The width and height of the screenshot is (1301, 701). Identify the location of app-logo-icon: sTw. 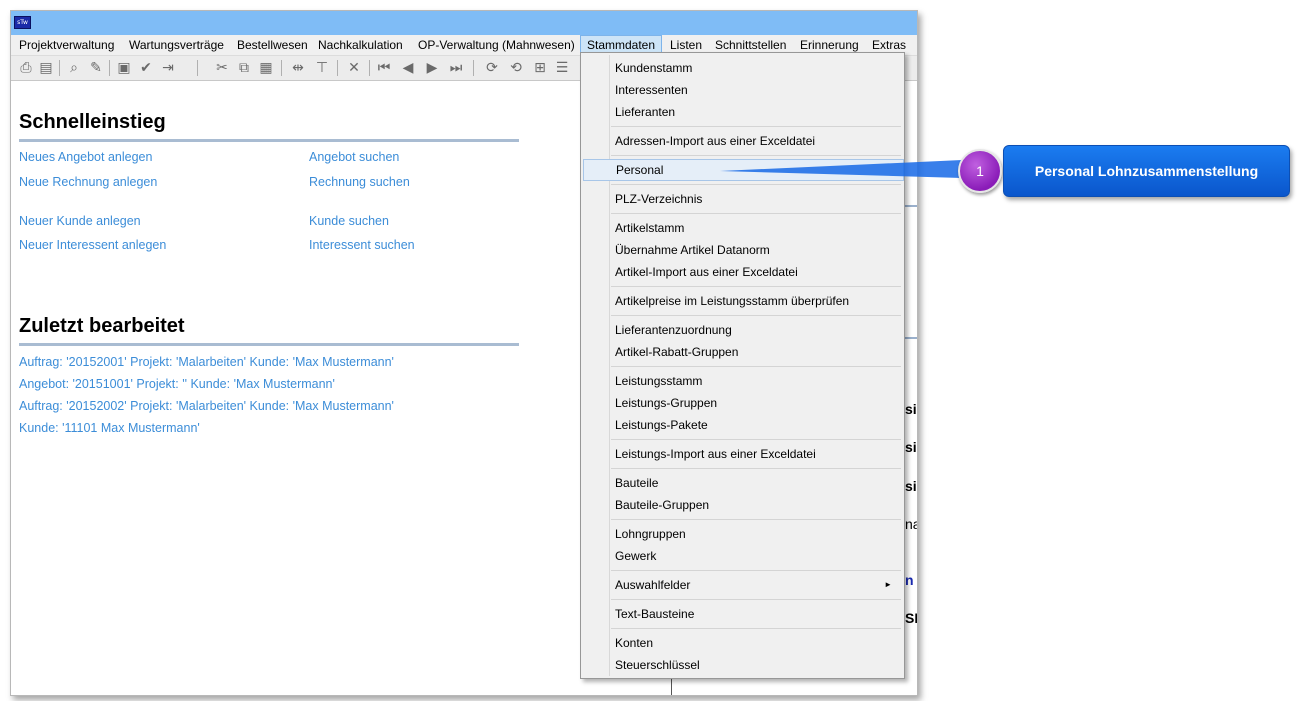
(22, 22).